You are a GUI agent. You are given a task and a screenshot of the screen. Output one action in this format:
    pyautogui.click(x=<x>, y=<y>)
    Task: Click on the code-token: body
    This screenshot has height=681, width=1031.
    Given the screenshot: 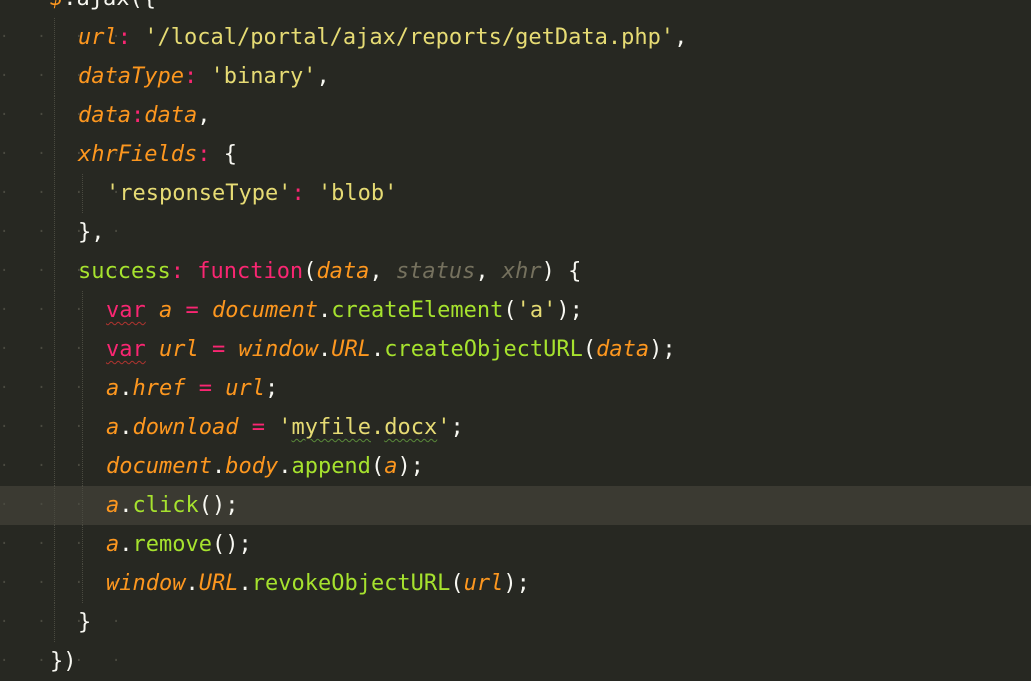 What is the action you would take?
    pyautogui.click(x=252, y=466)
    